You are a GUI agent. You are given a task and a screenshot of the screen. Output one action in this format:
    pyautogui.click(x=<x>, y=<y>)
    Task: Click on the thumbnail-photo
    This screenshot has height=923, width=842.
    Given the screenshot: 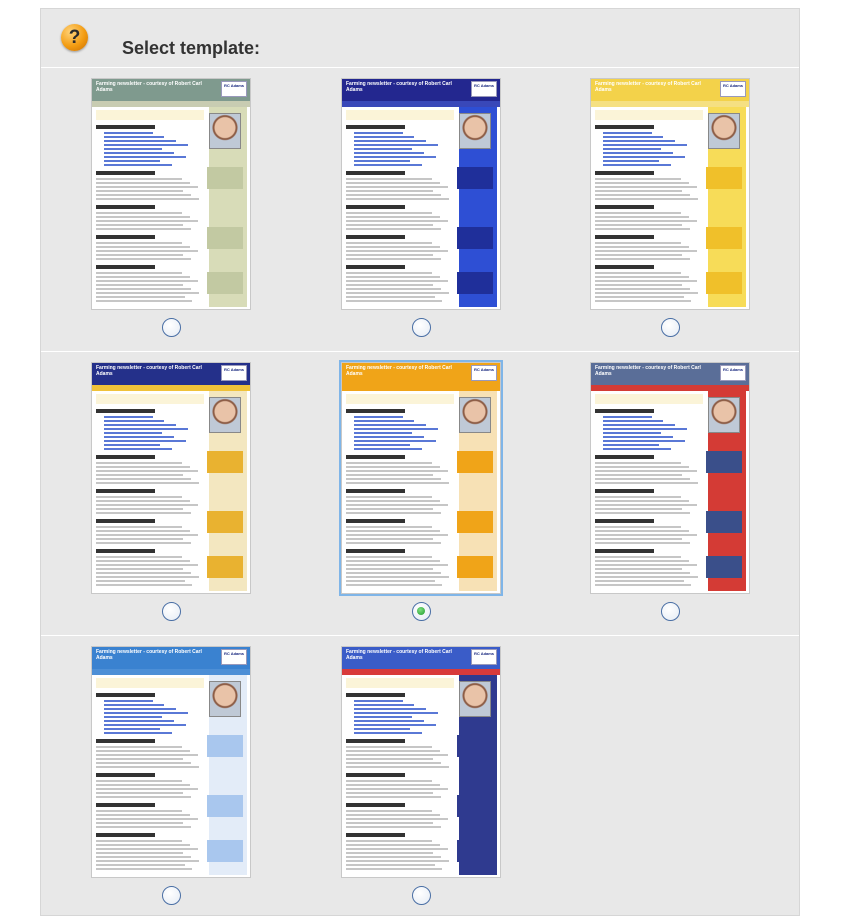 What is the action you would take?
    pyautogui.click(x=475, y=131)
    